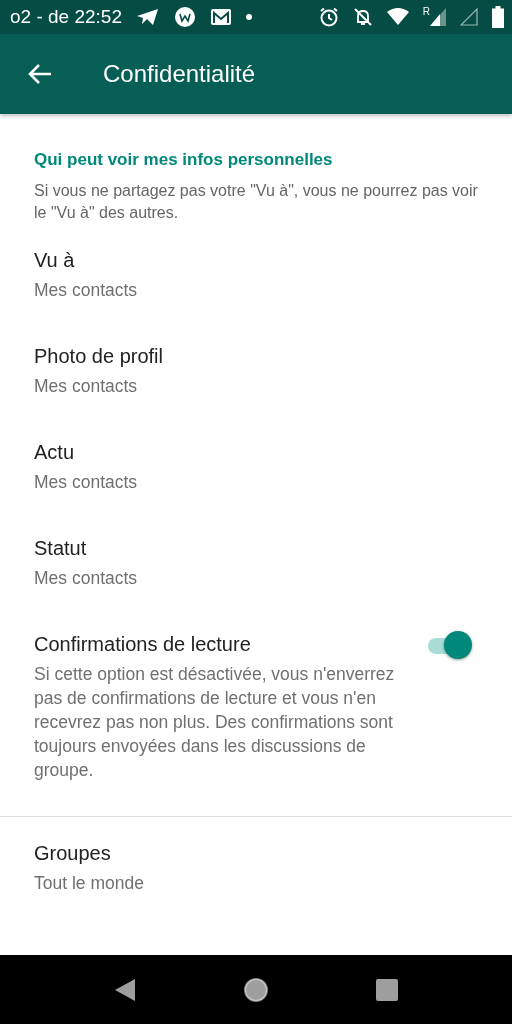 Image resolution: width=512 pixels, height=1024 pixels. Describe the element at coordinates (362, 17) in the screenshot. I see `bell-off-icon` at that location.